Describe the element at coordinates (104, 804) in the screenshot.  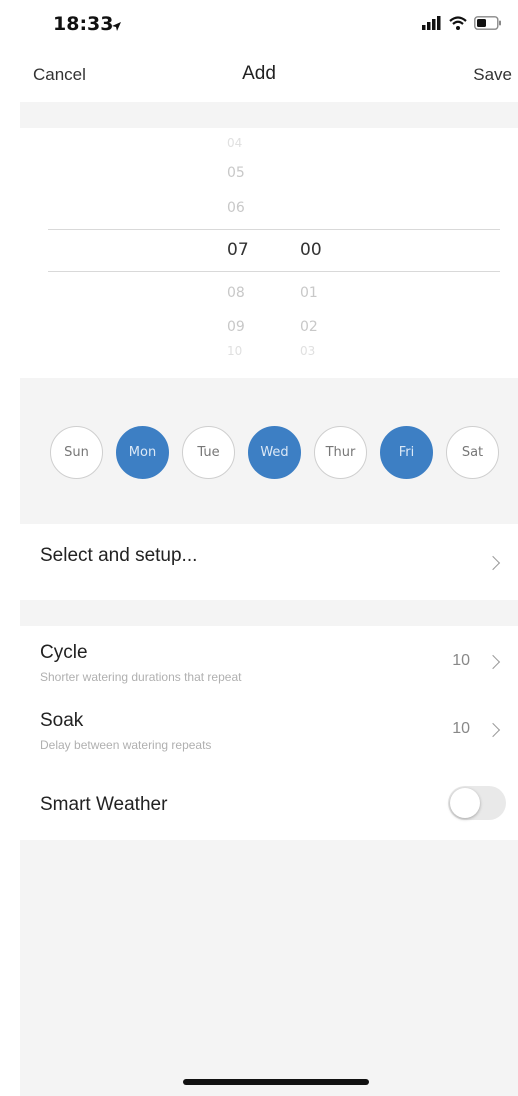
I see `smart-weather-title: Smart Weather` at that location.